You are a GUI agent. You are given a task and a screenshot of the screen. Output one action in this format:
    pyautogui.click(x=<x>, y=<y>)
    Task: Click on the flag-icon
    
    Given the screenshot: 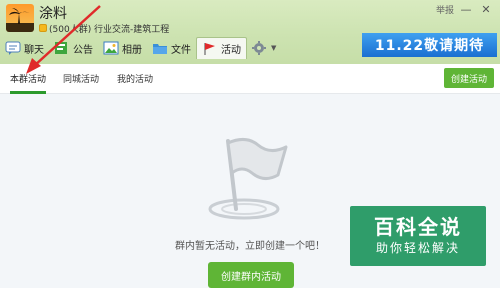 What is the action you would take?
    pyautogui.click(x=209, y=48)
    